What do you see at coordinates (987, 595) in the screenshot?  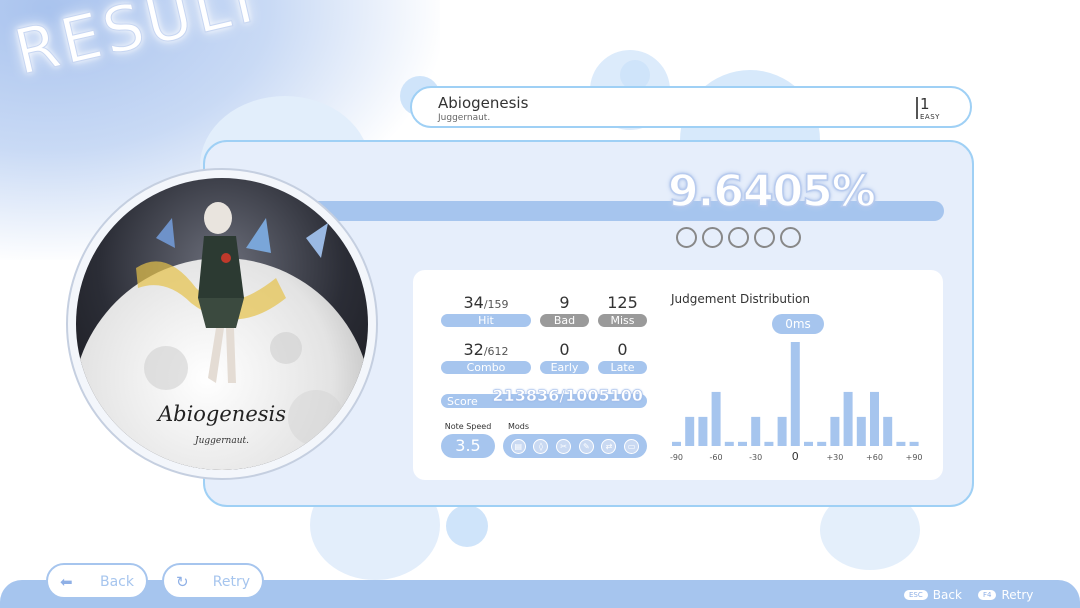 I see `f4-key: F4` at bounding box center [987, 595].